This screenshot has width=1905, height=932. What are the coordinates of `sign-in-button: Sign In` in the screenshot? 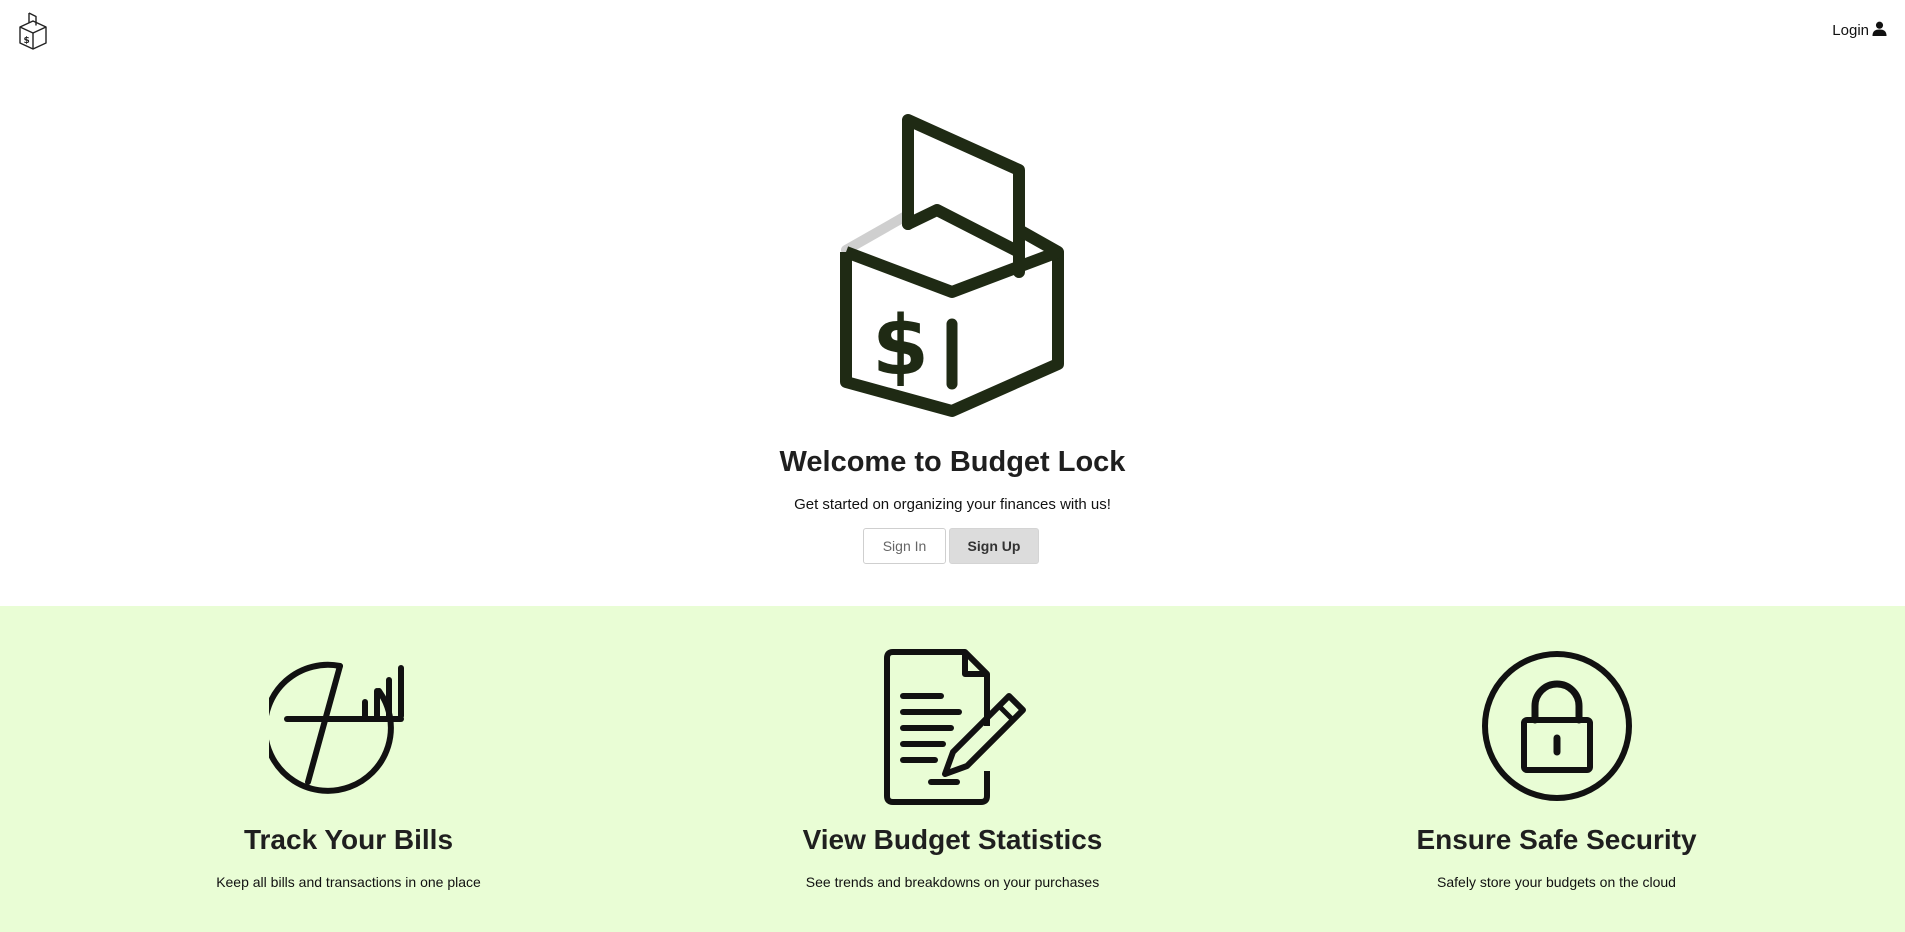 It's located at (904, 546).